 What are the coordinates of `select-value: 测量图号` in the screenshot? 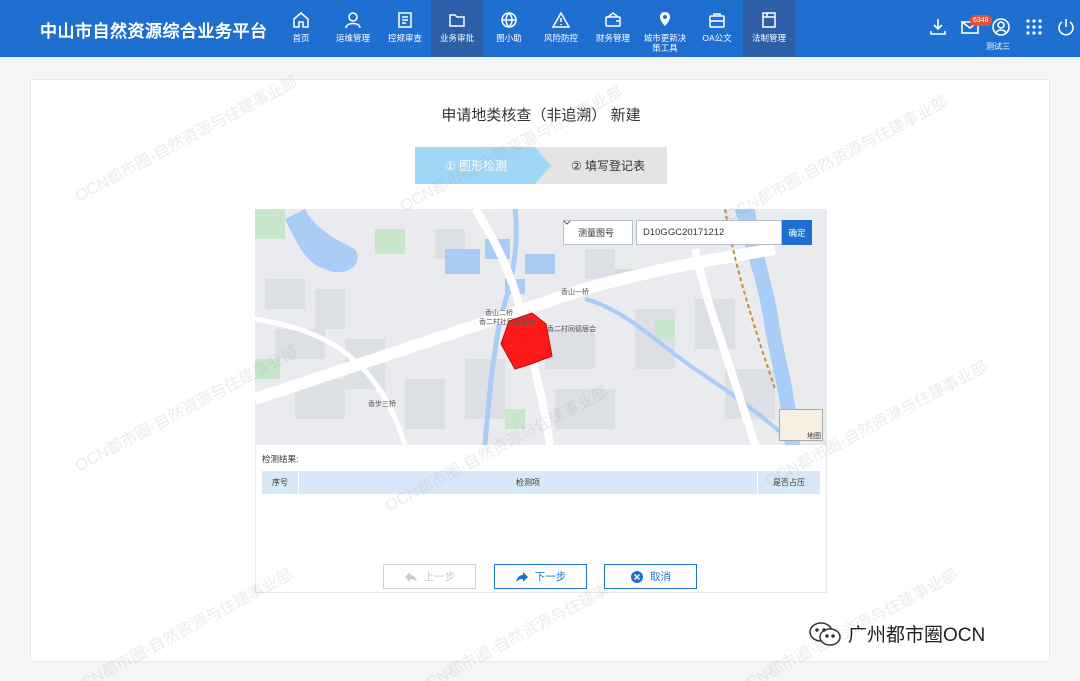 It's located at (596, 233).